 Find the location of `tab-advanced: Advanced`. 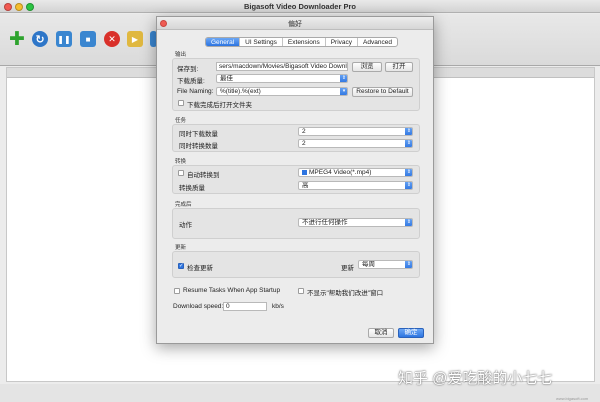

tab-advanced: Advanced is located at coordinates (377, 42).